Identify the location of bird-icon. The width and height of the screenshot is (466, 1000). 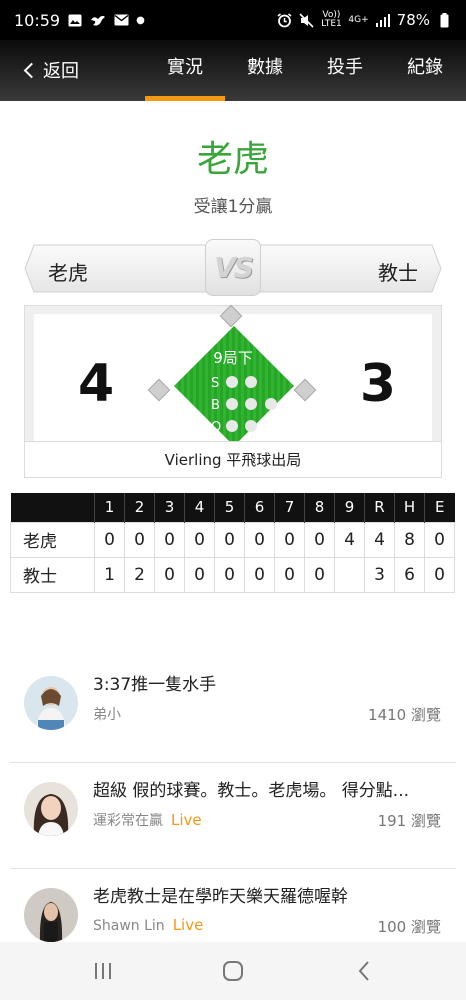
(98, 20).